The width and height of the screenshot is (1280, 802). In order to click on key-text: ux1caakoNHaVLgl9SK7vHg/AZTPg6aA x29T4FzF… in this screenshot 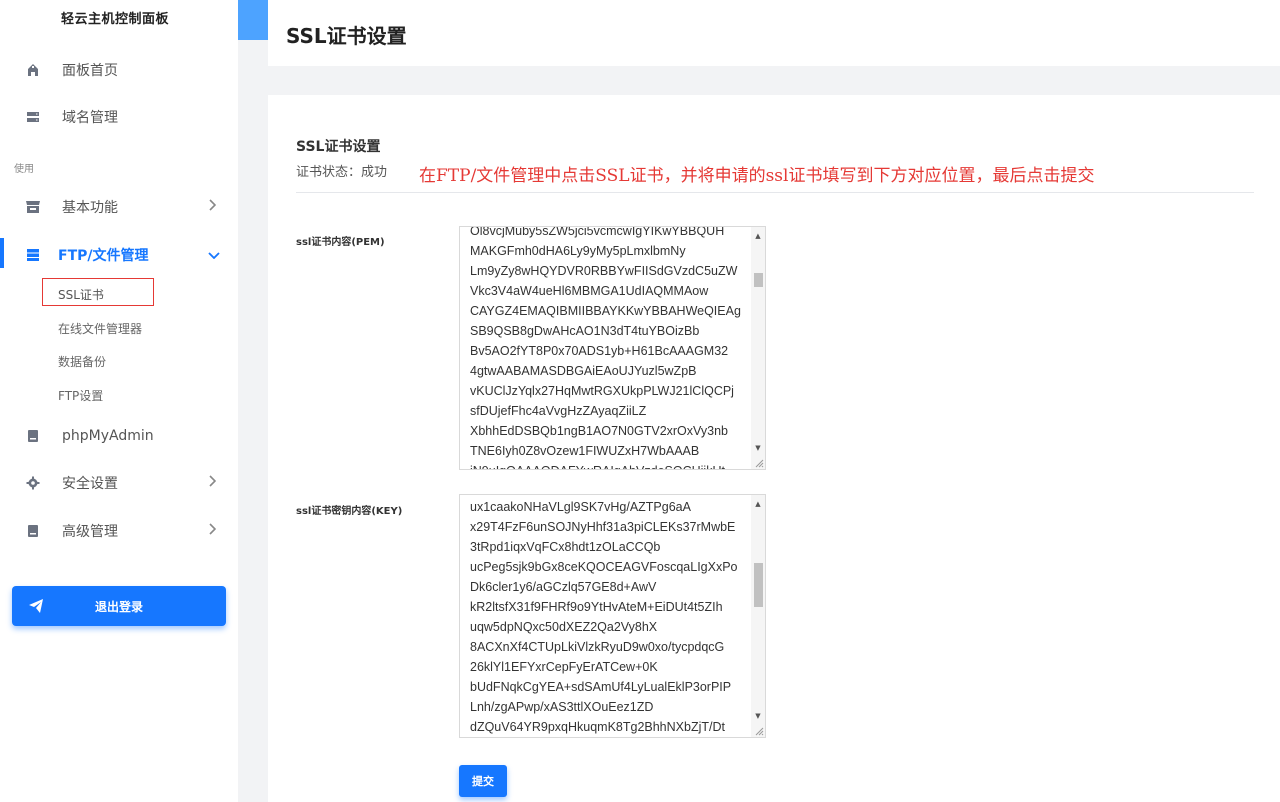, I will do `click(604, 617)`.